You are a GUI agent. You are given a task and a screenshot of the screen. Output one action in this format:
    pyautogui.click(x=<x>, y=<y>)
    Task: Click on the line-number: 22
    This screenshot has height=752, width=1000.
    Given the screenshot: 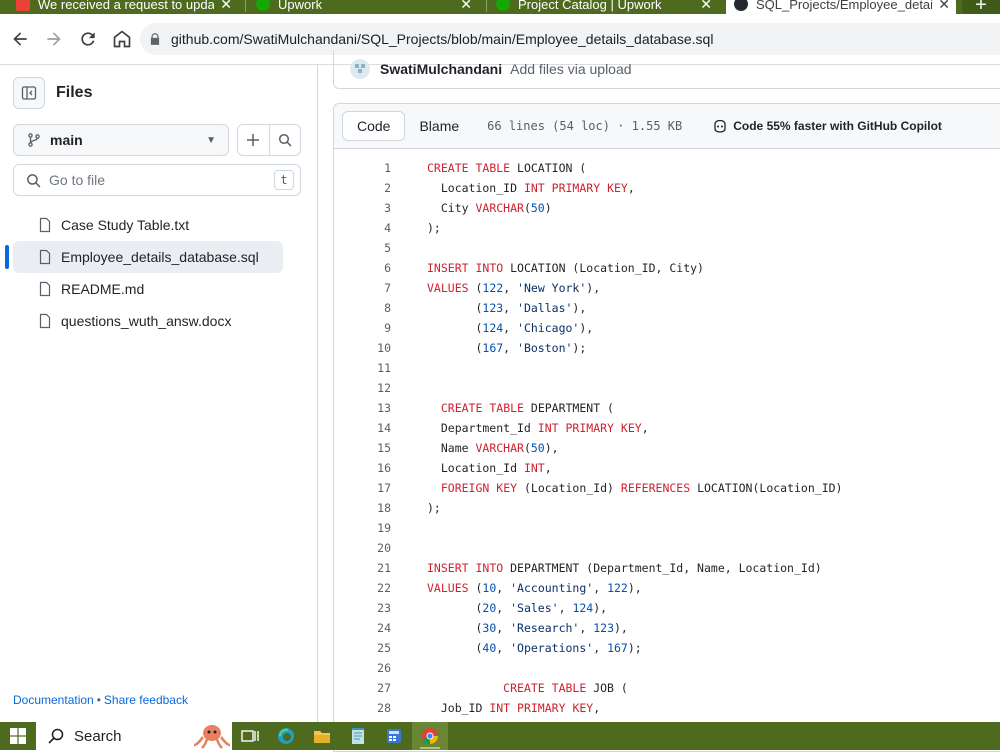 What is the action you would take?
    pyautogui.click(x=362, y=588)
    